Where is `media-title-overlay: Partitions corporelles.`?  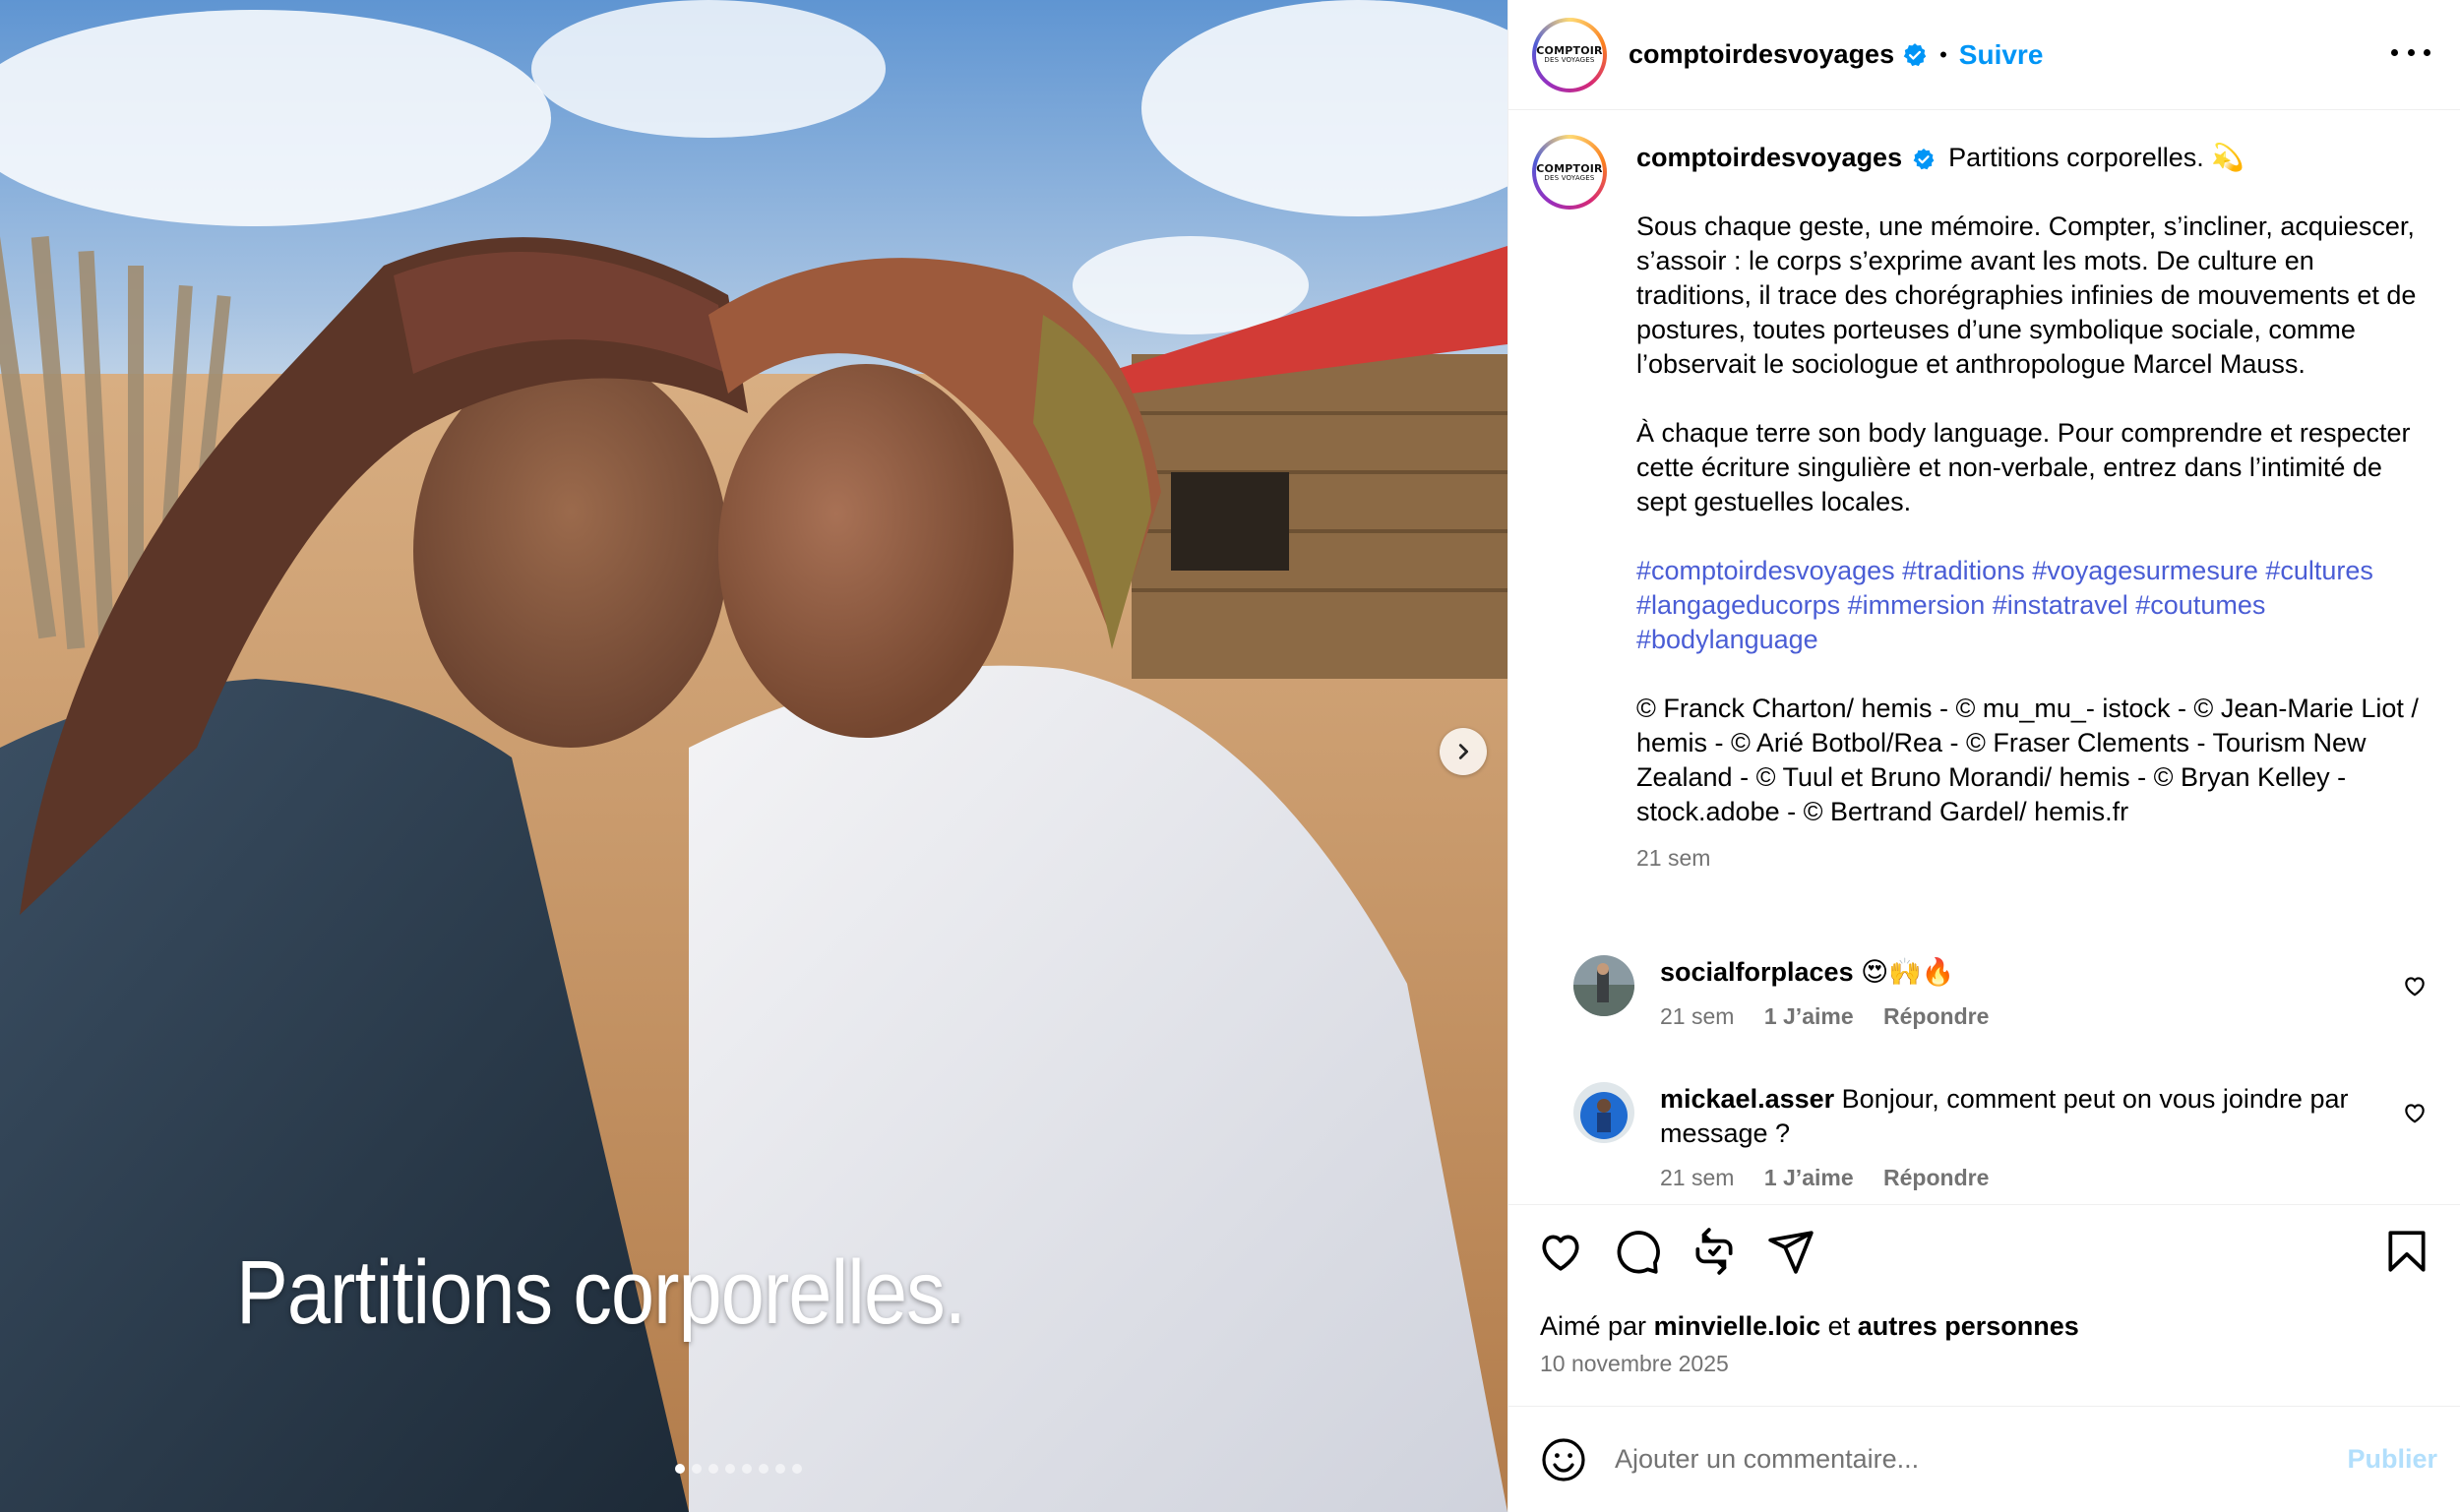 media-title-overlay: Partitions corporelles. is located at coordinates (601, 1293).